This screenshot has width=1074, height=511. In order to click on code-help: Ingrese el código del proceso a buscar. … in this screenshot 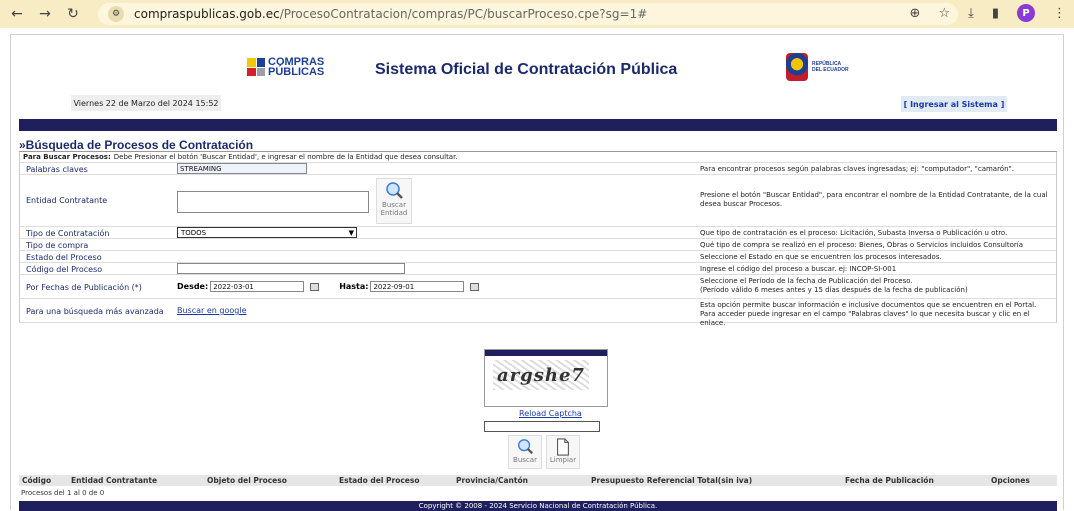, I will do `click(798, 269)`.